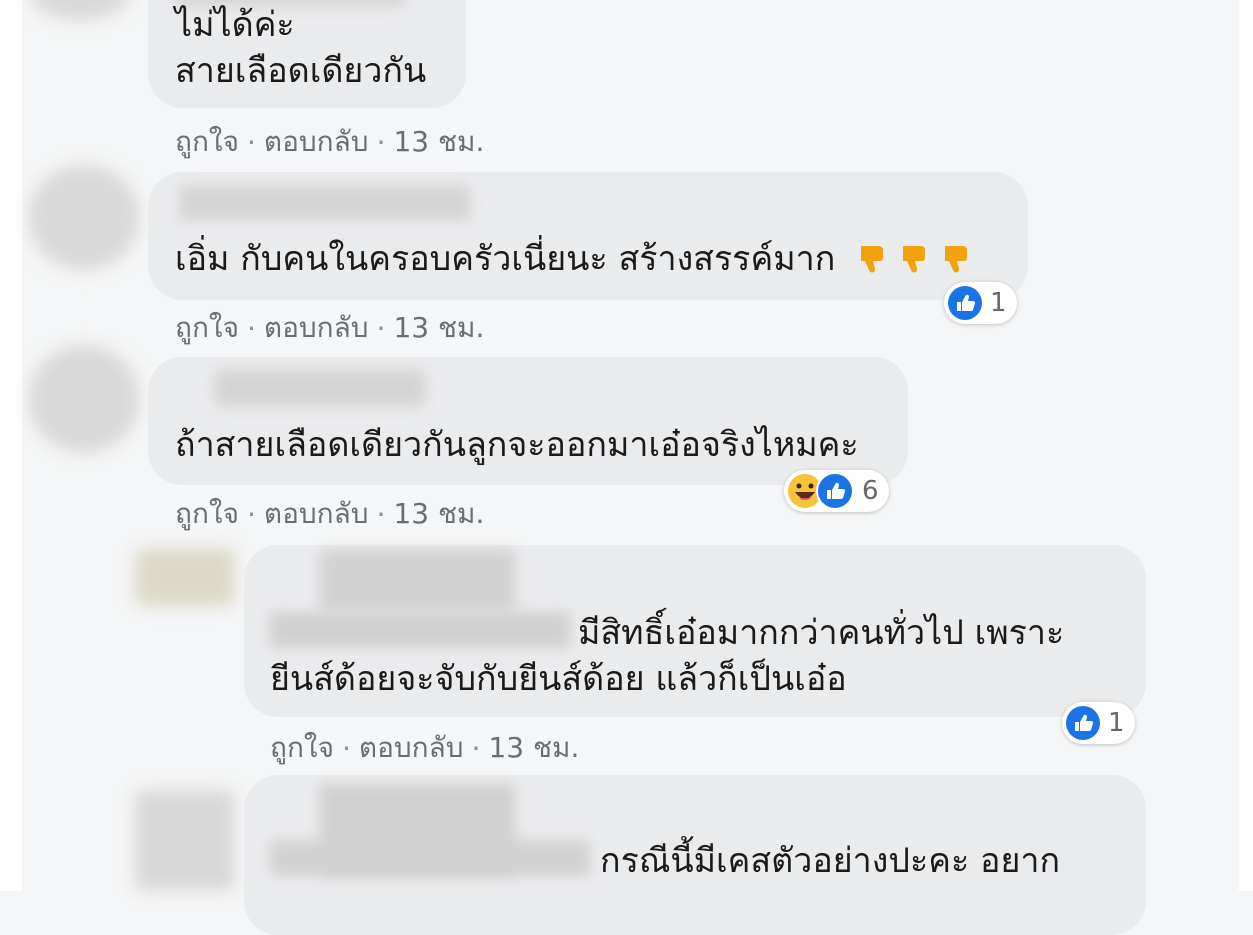  I want to click on left-edge, so click(11, 445).